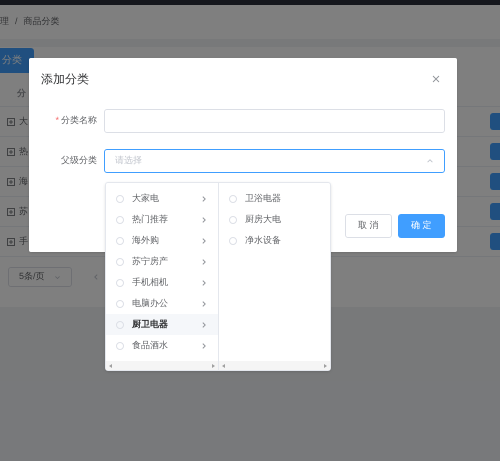  What do you see at coordinates (162, 303) in the screenshot?
I see `cascader-option: 电脑办公` at bounding box center [162, 303].